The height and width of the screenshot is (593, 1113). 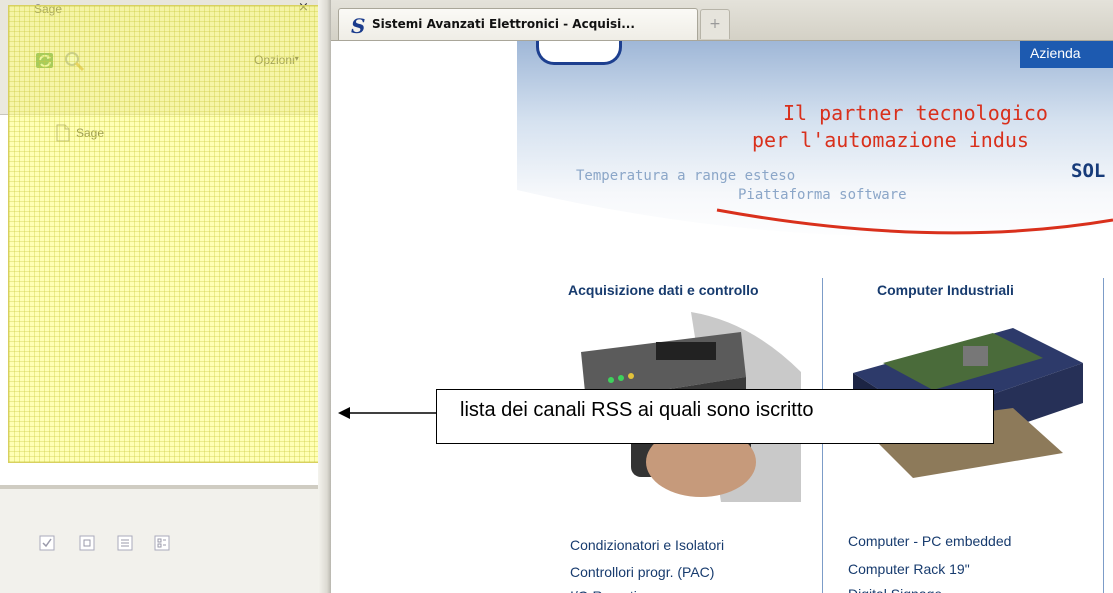 I want to click on link-io-remoti: I/O Remoti, so click(x=603, y=590).